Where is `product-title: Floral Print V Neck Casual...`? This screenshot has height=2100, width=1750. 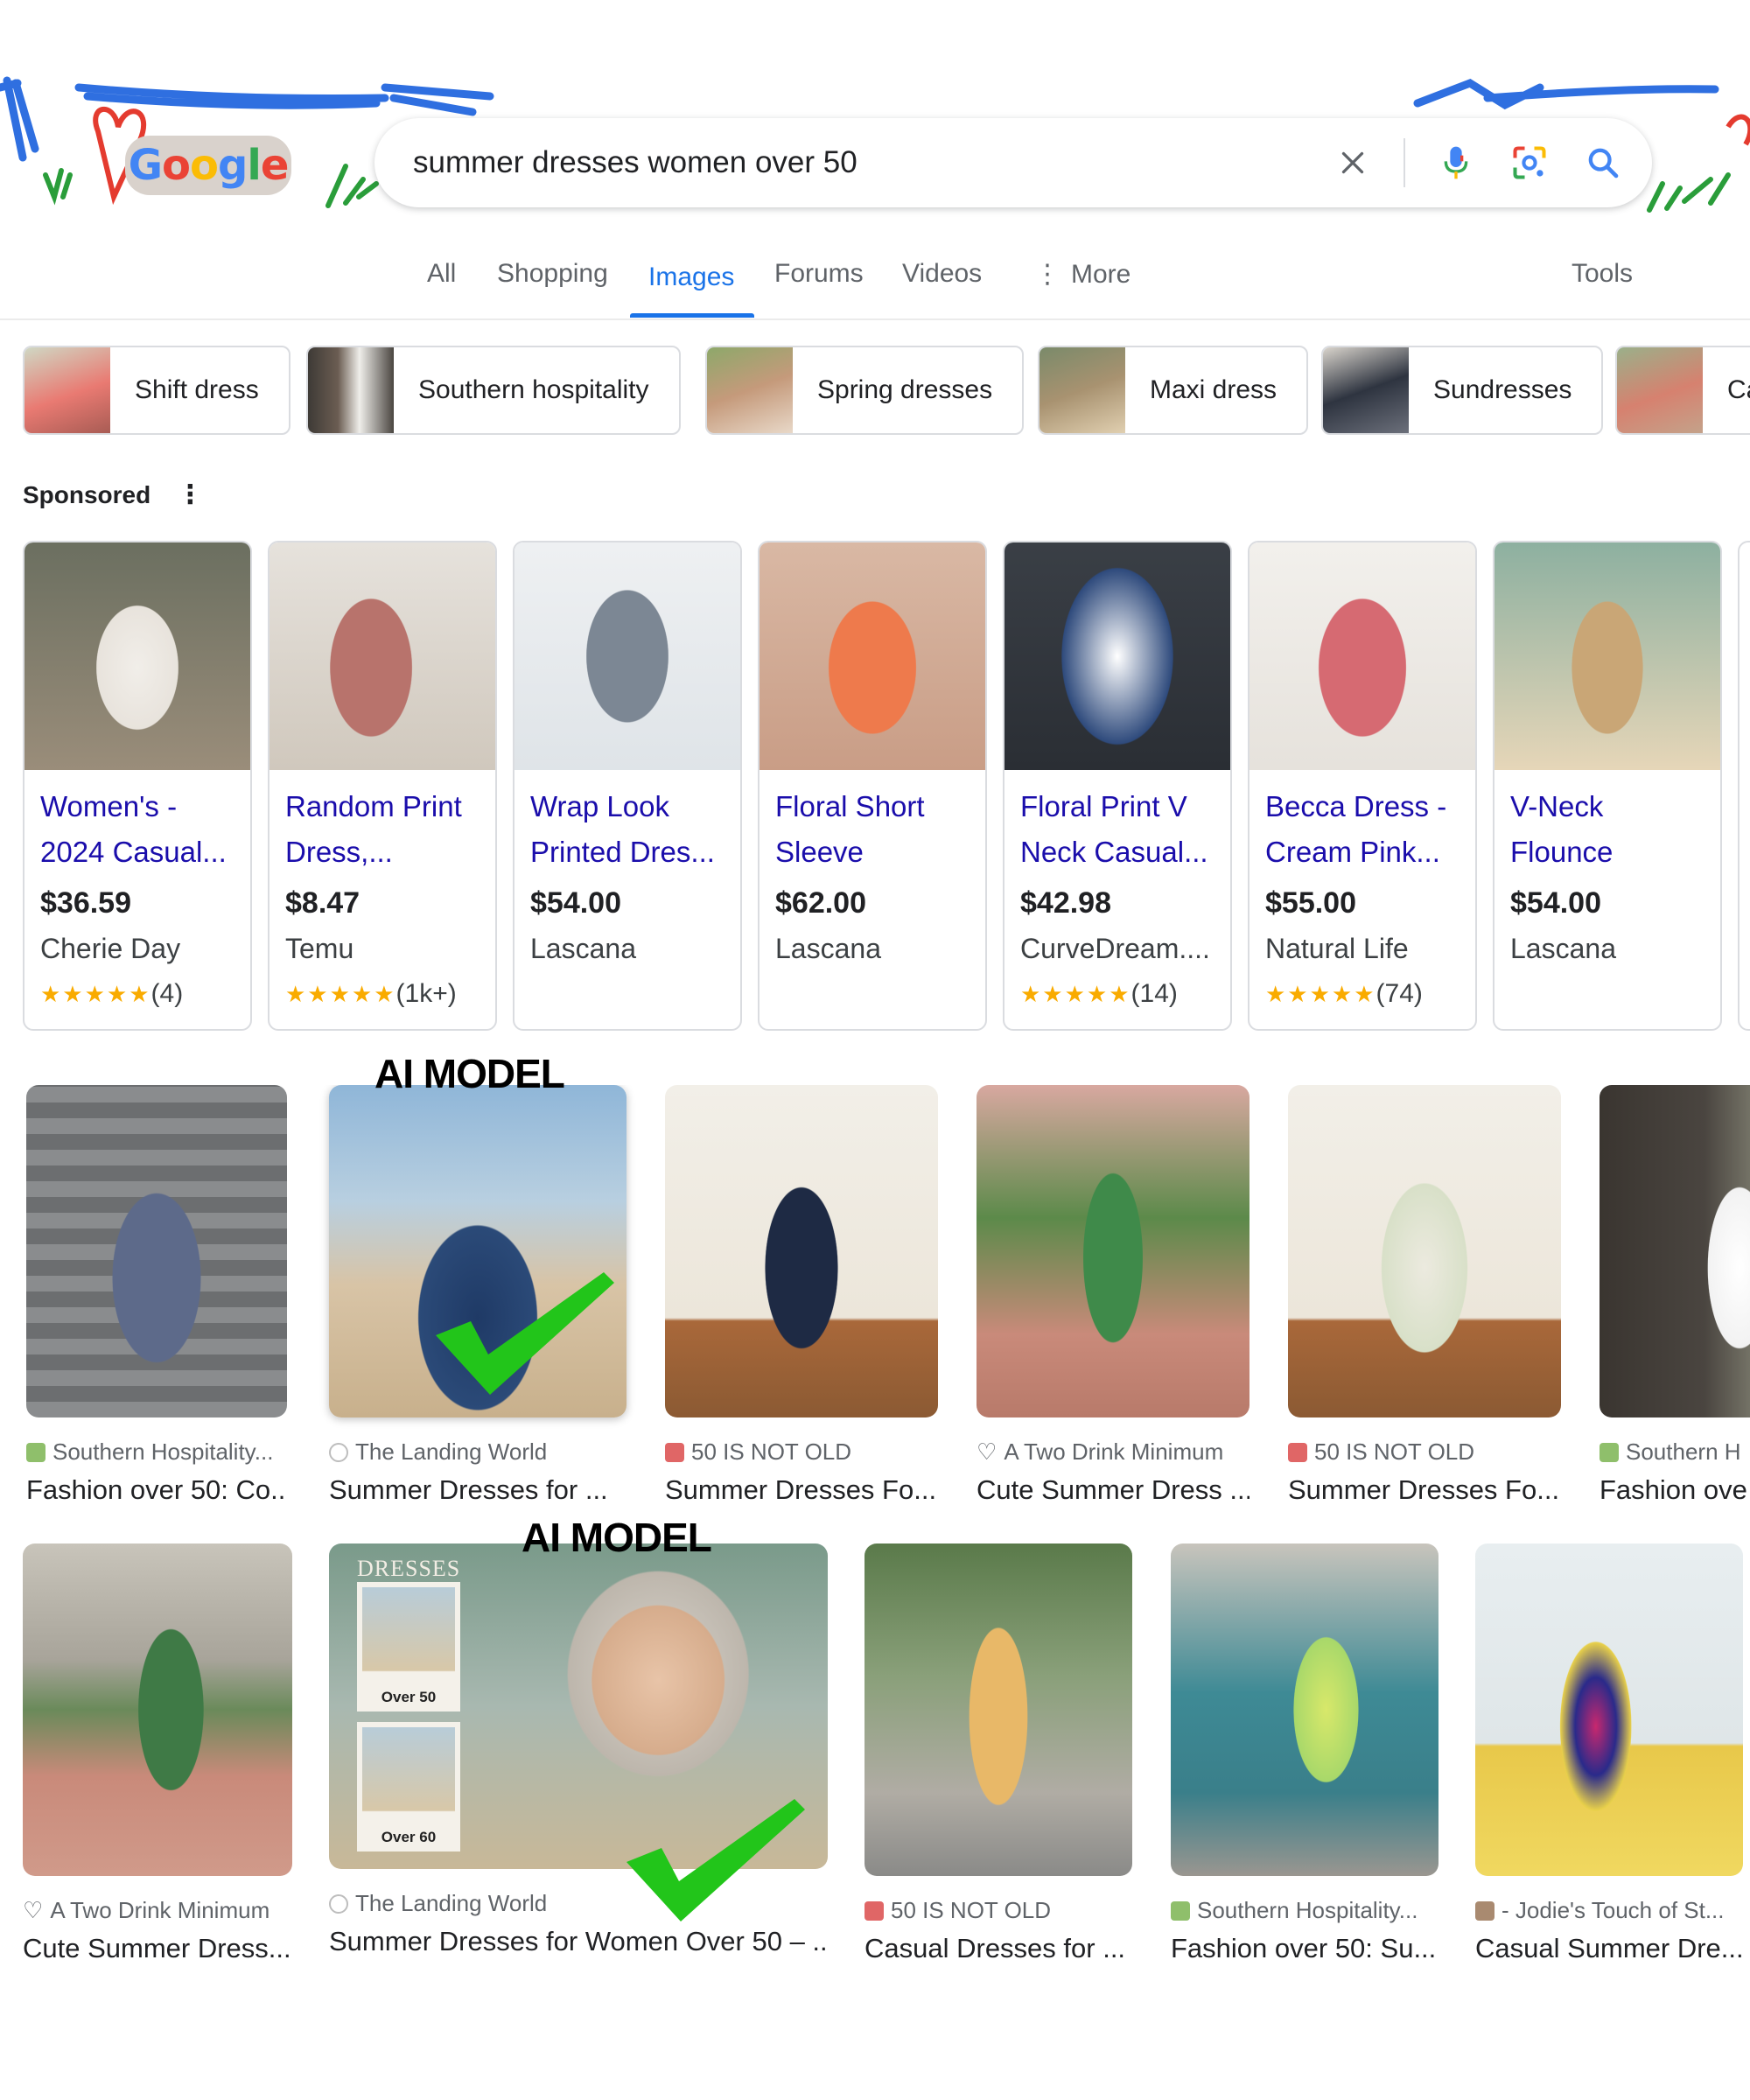
product-title: Floral Print V Neck Casual... is located at coordinates (1117, 829).